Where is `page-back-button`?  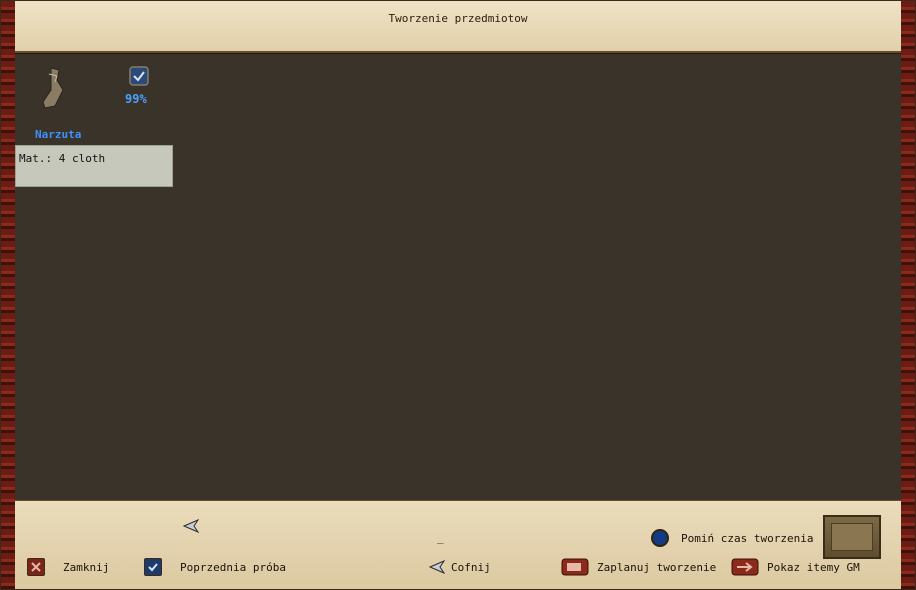 page-back-button is located at coordinates (191, 526).